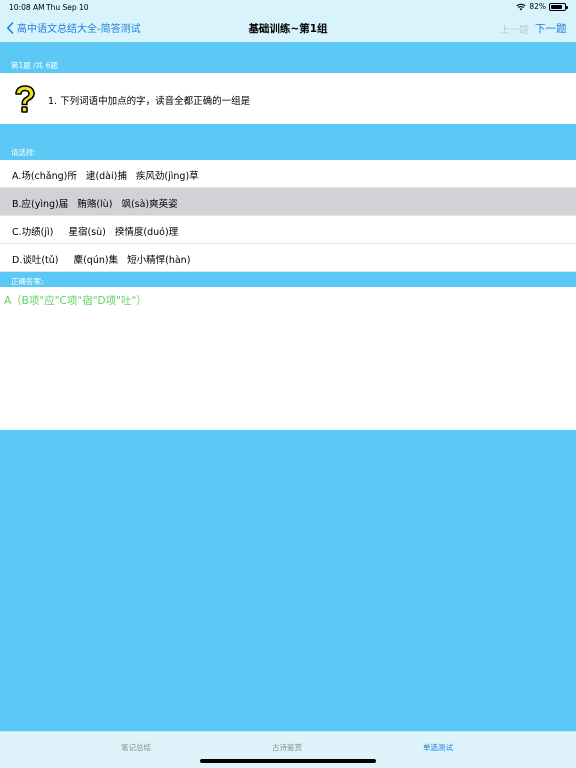 Image resolution: width=576 pixels, height=768 pixels. I want to click on option-b: B.应(yìng)届 贿赂(lù) 飒(sà)爽英姿, so click(288, 202).